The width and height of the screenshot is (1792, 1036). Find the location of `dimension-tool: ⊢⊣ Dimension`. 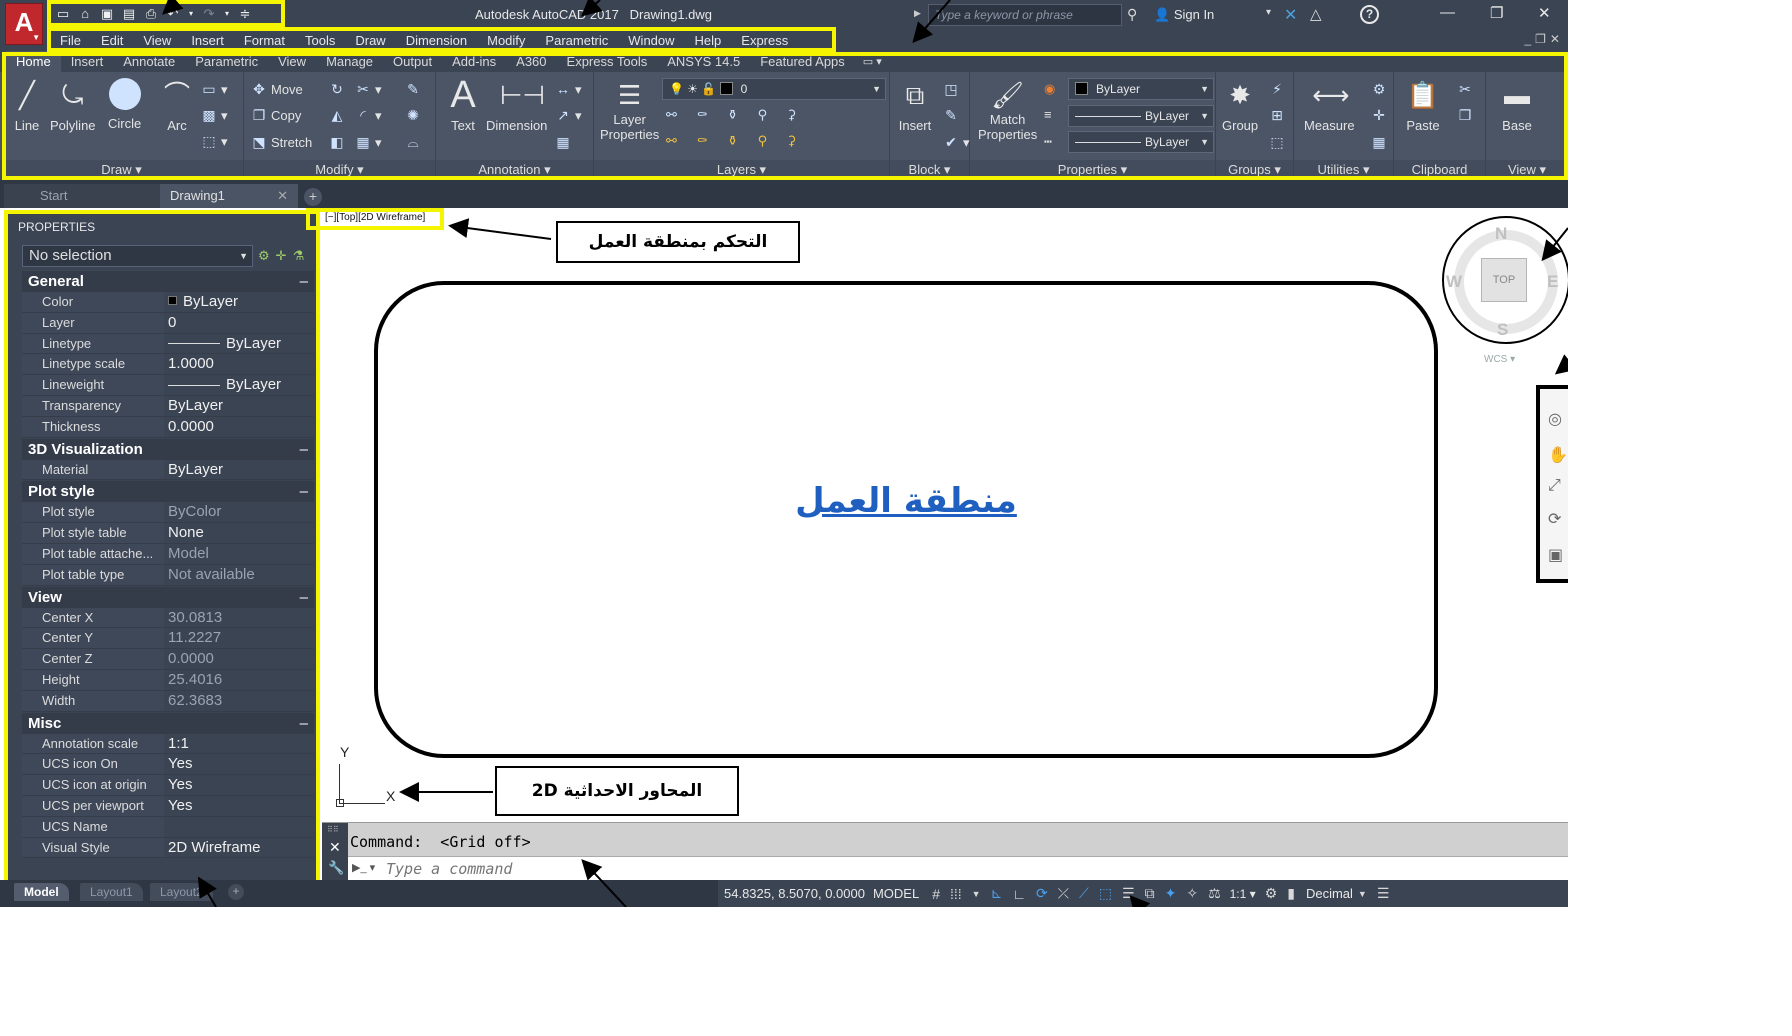

dimension-tool: ⊢⊣ Dimension is located at coordinates (516, 105).